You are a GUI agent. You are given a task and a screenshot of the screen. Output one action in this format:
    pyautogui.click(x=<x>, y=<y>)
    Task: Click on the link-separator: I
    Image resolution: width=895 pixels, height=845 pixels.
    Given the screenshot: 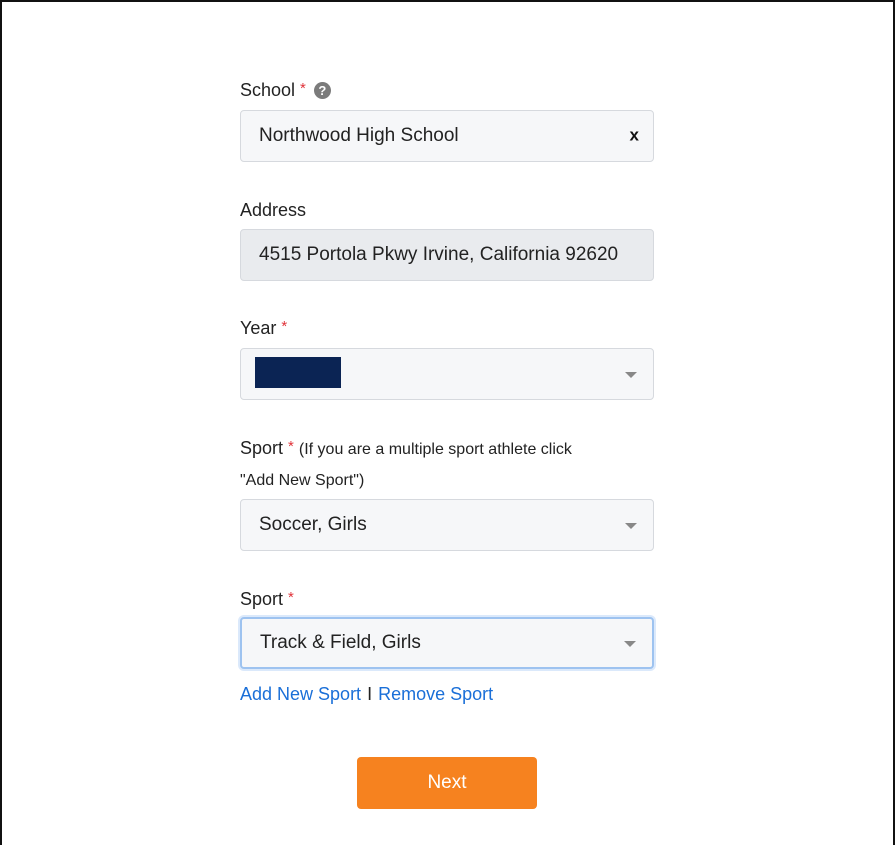 What is the action you would take?
    pyautogui.click(x=370, y=694)
    